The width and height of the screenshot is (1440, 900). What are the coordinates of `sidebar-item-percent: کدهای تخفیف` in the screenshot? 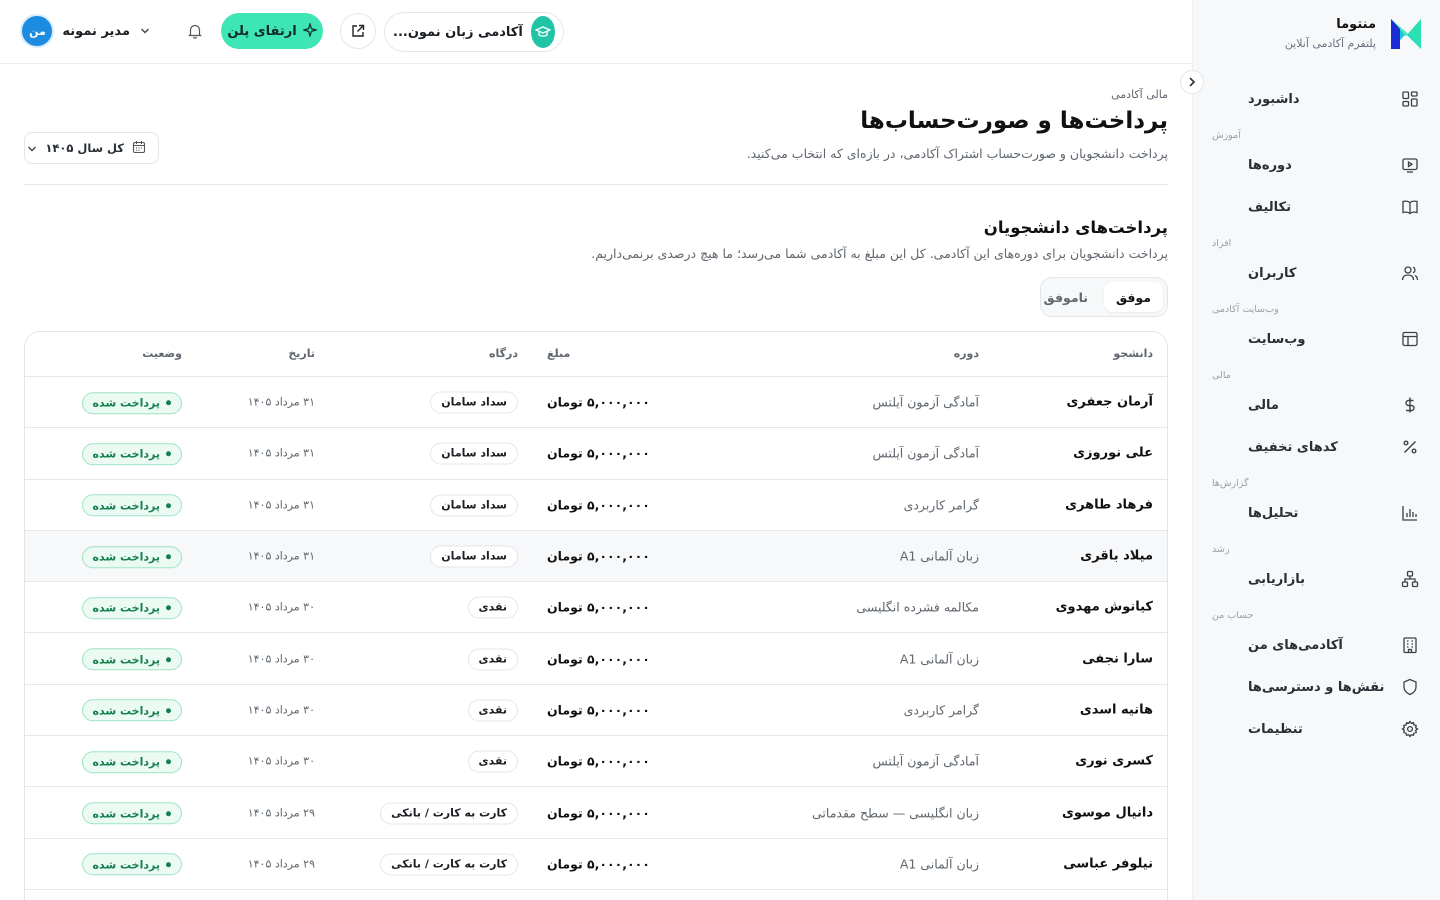 It's located at (1316, 447).